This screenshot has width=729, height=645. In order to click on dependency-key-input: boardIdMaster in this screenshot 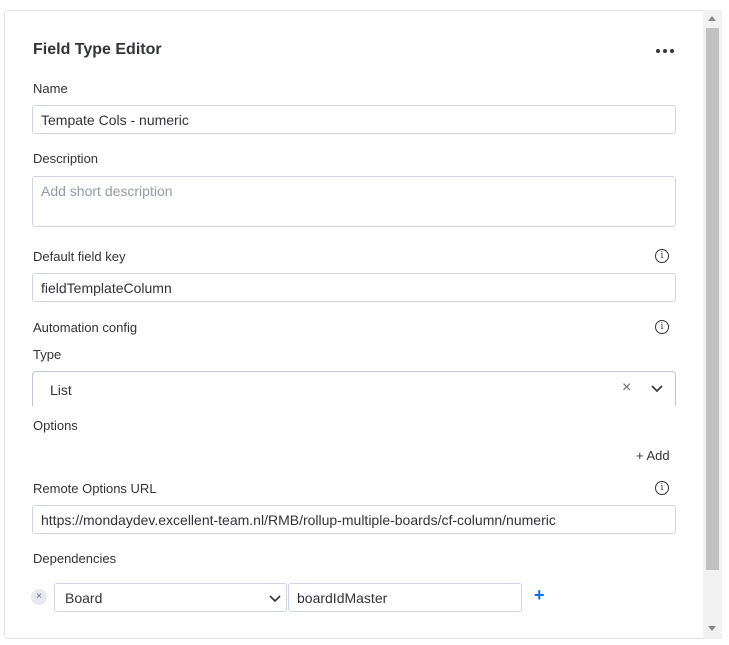, I will do `click(405, 597)`.